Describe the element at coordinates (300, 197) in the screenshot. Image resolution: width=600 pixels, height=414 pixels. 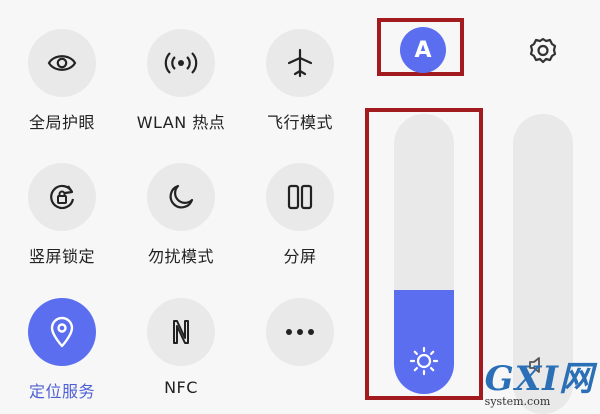
I see `split-screen-icon` at that location.